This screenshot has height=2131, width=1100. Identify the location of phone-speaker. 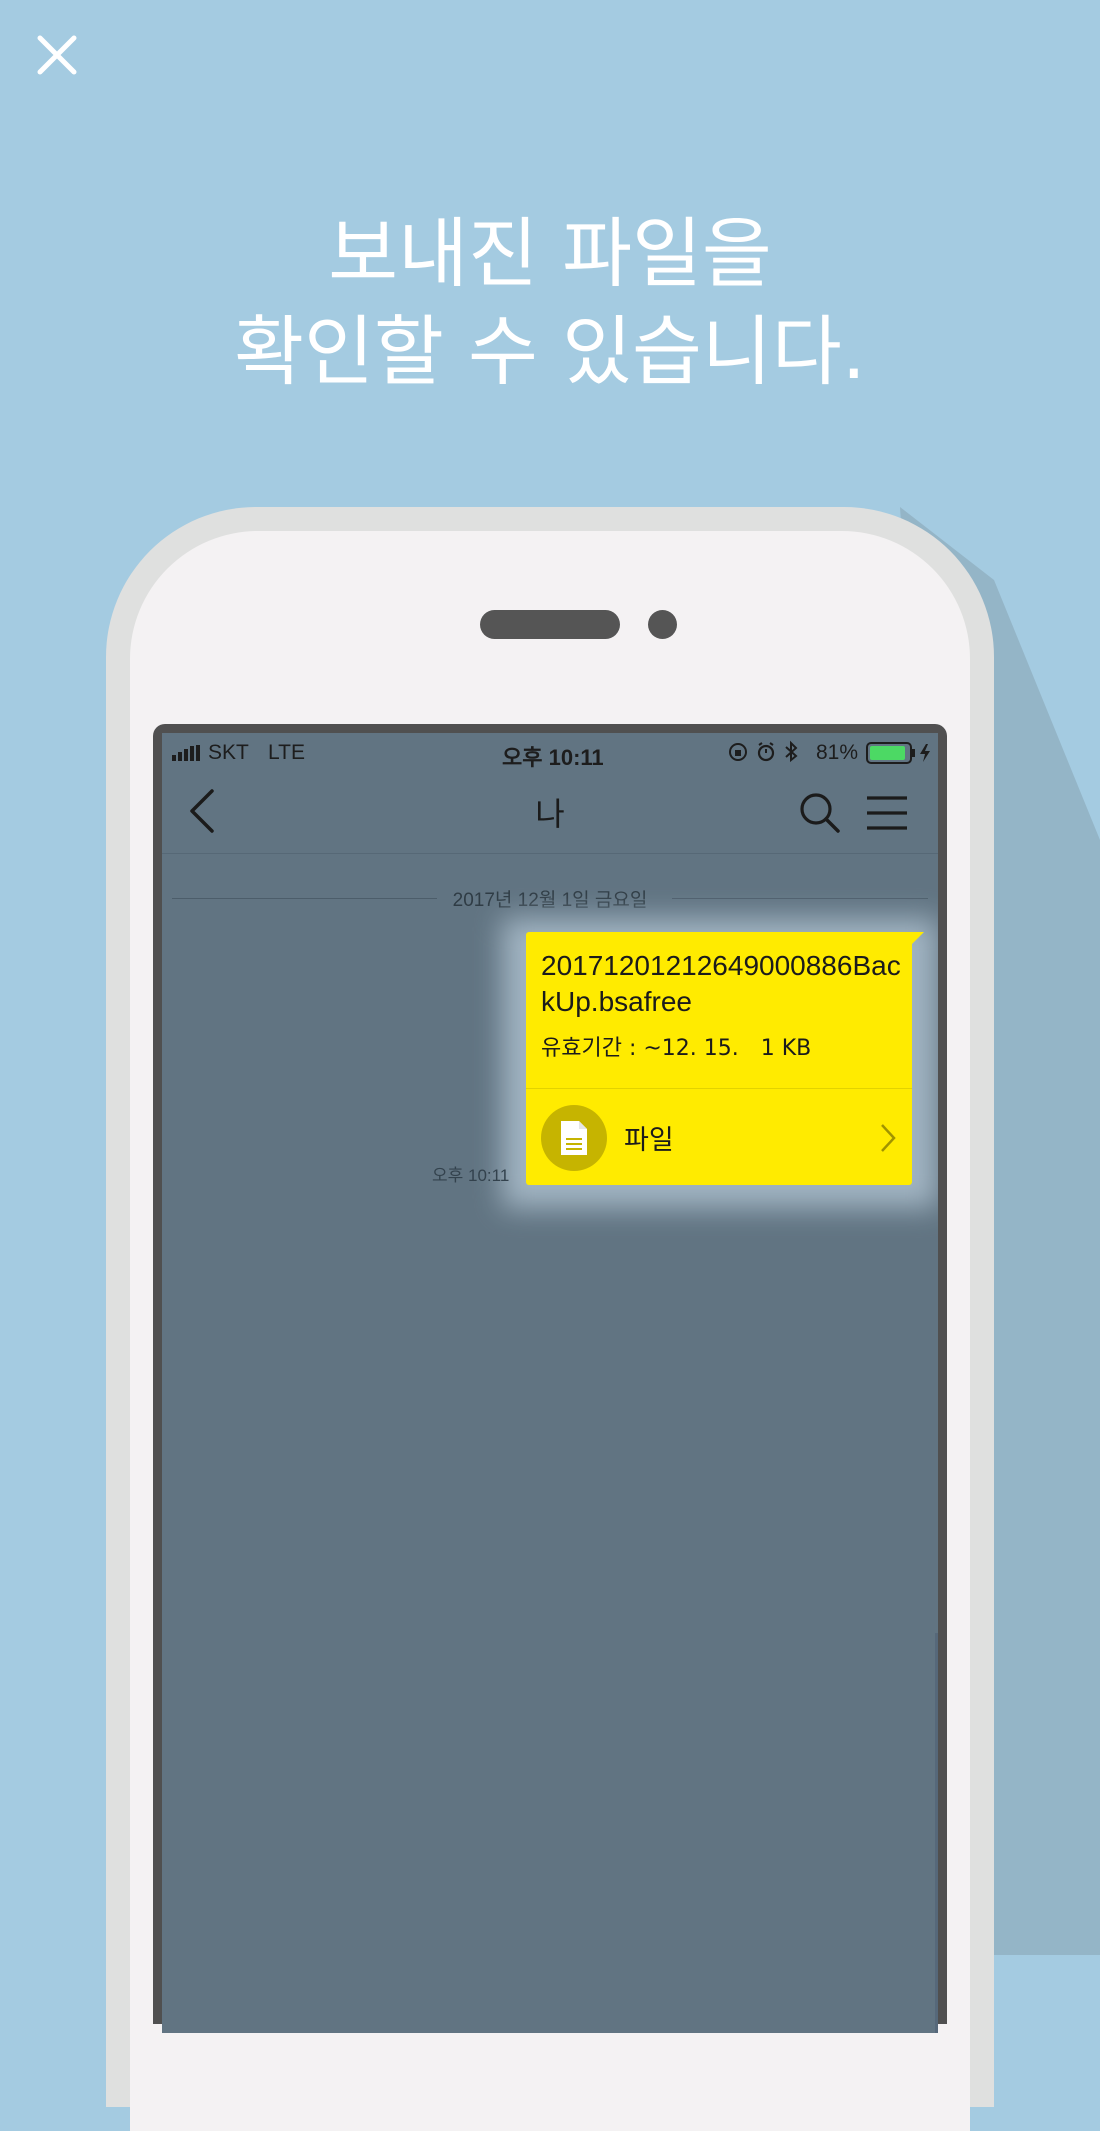
(550, 624).